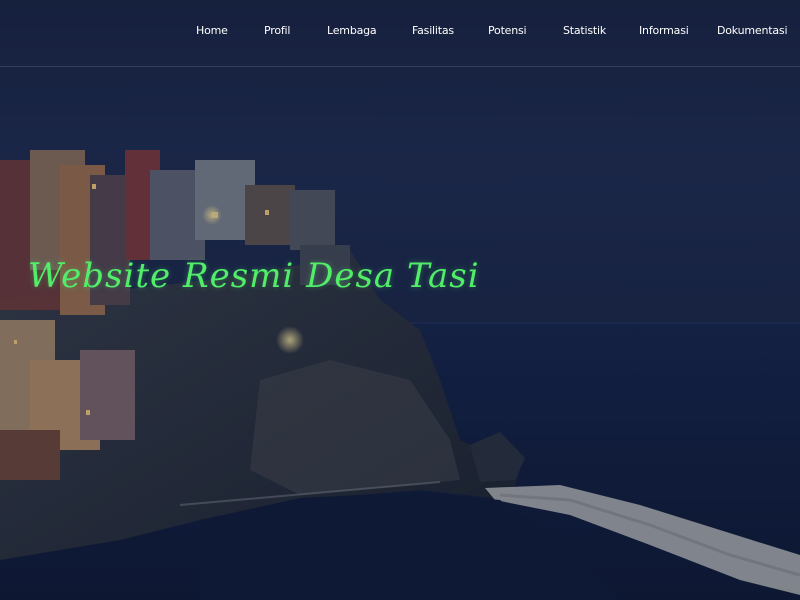 Image resolution: width=800 pixels, height=600 pixels. Describe the element at coordinates (664, 30) in the screenshot. I see `nav-item-informasi: Informasi` at that location.